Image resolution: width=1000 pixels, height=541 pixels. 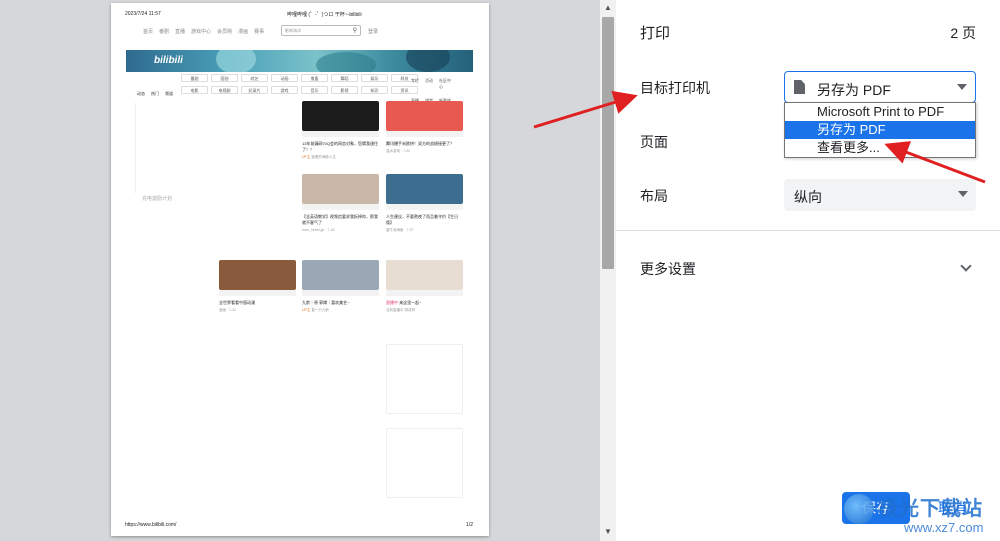 I want to click on left-panel-text: 充电激励计划, so click(x=157, y=199).